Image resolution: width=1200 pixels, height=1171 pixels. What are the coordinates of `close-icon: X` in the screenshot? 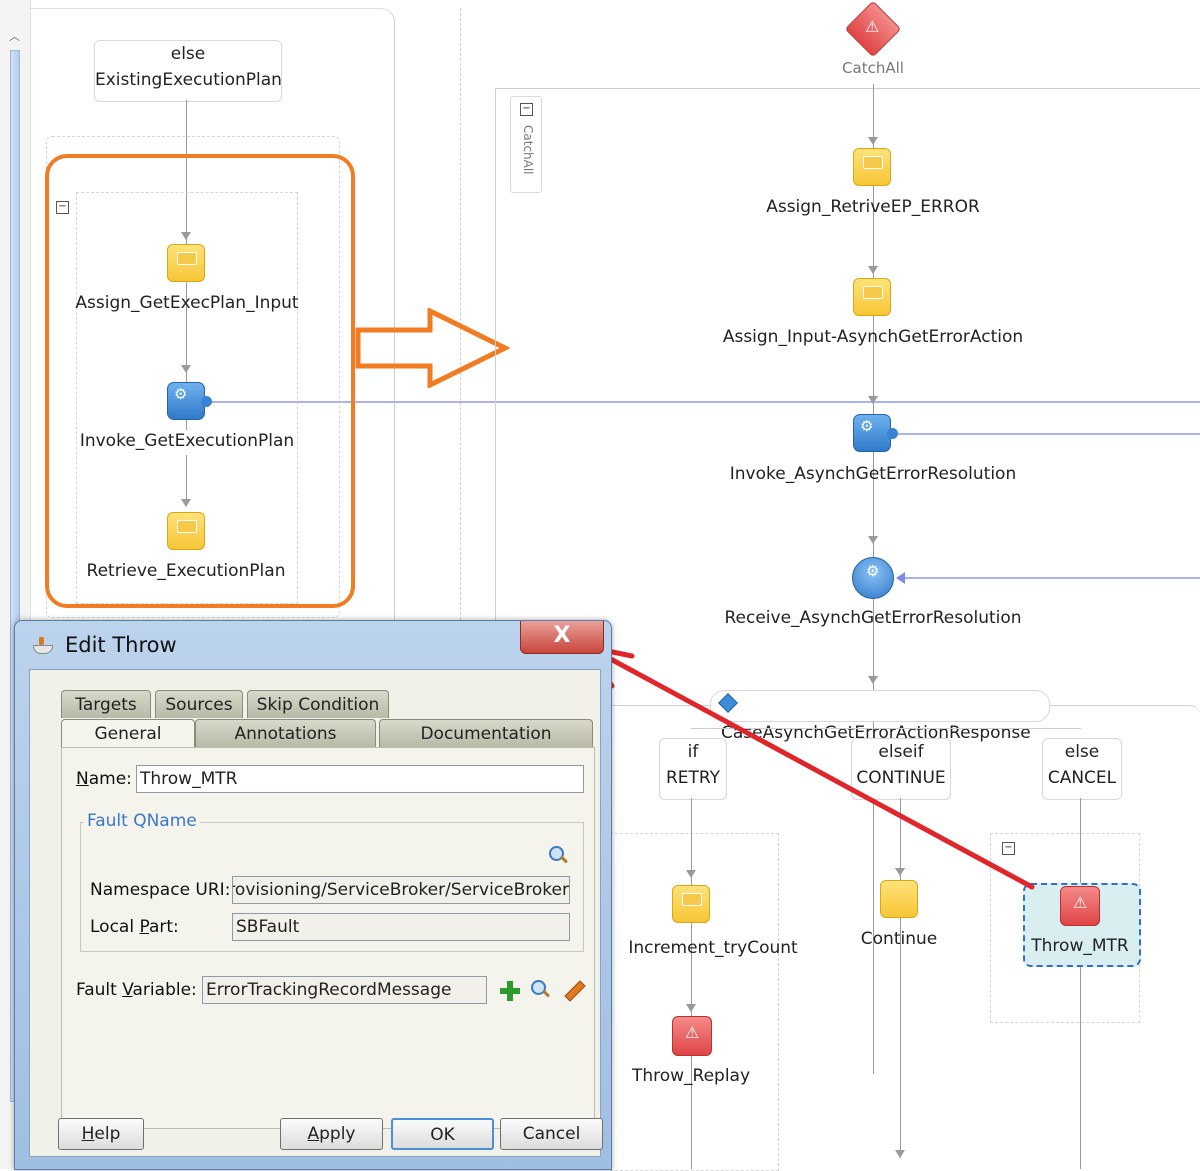 It's located at (562, 635).